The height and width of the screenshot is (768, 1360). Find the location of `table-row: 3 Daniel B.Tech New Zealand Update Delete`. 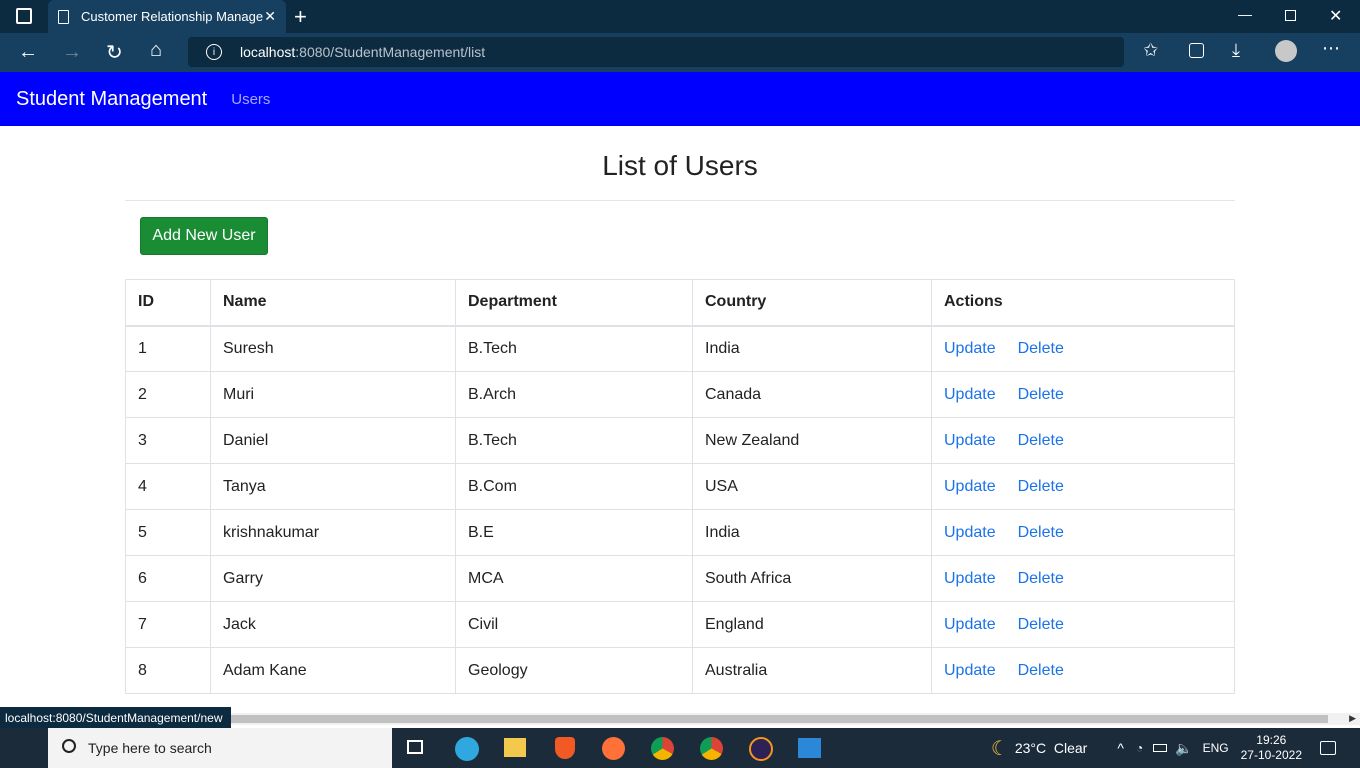

table-row: 3 Daniel B.Tech New Zealand Update Delete is located at coordinates (680, 440).